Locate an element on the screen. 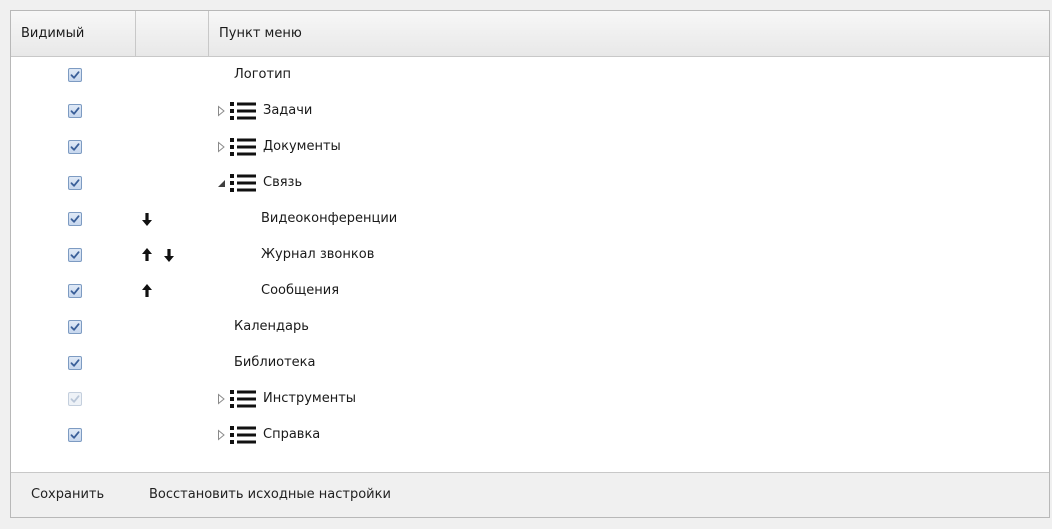  tree-row: Документы is located at coordinates (530, 147).